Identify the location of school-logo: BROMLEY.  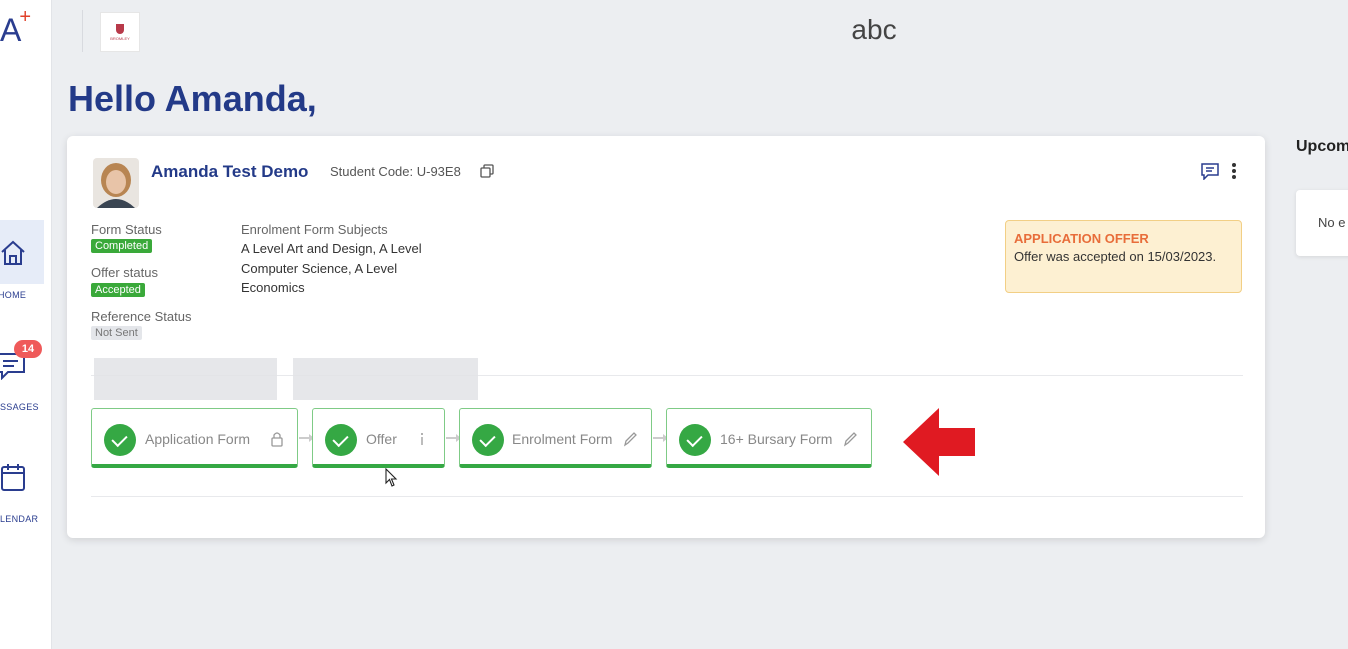
(120, 32).